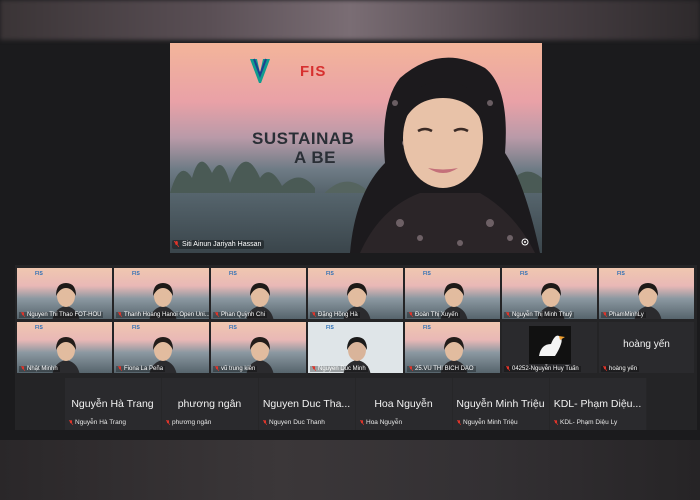 This screenshot has width=700, height=500. I want to click on participant-name-tag: Nguyen Duc Minh, so click(339, 369).